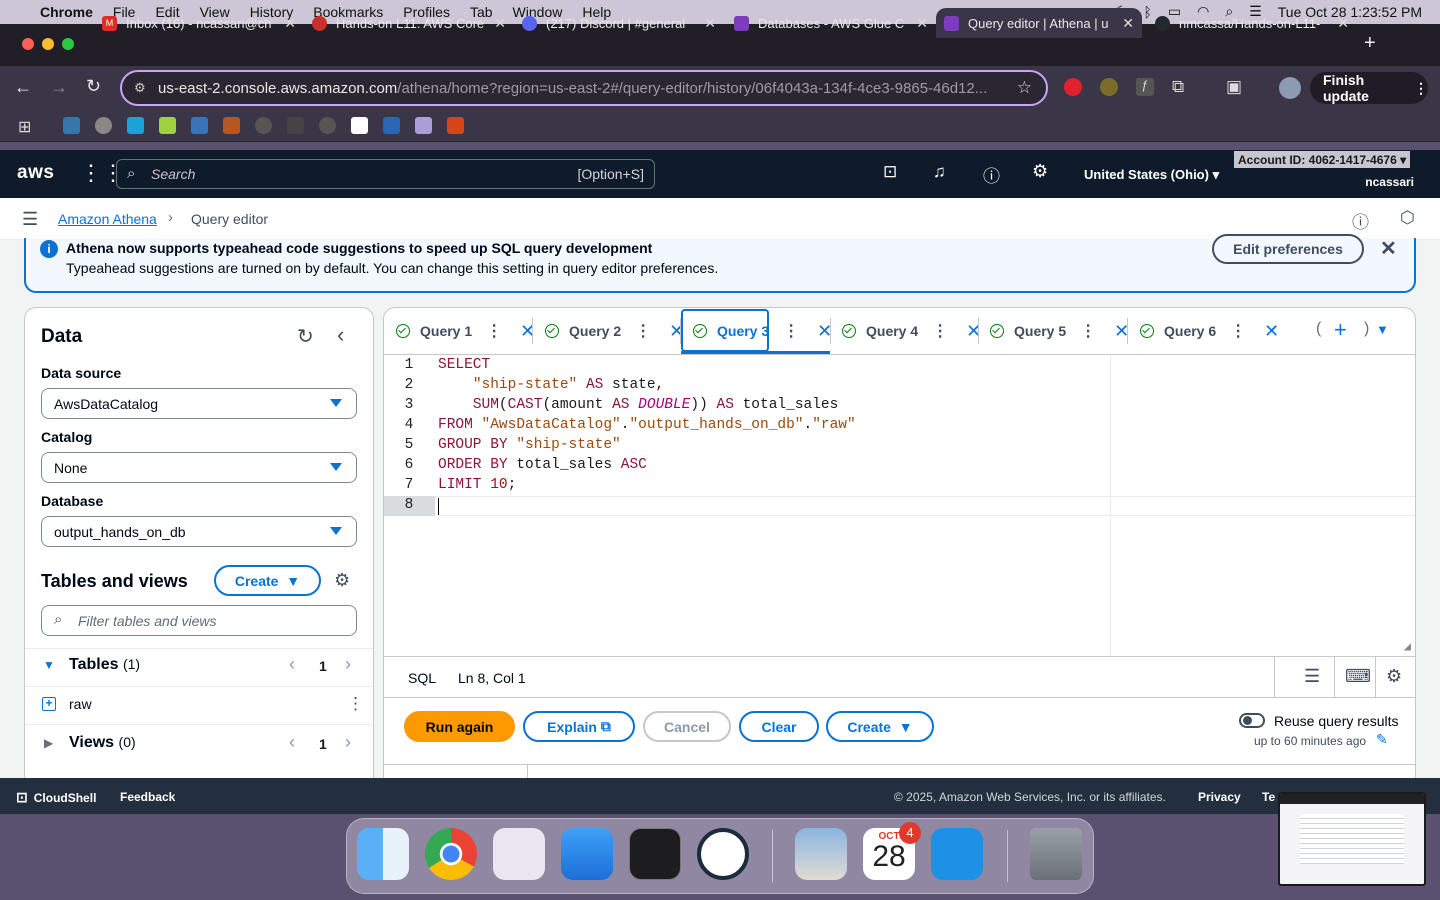  Describe the element at coordinates (323, 666) in the screenshot. I see `tables-page-number: 1` at that location.